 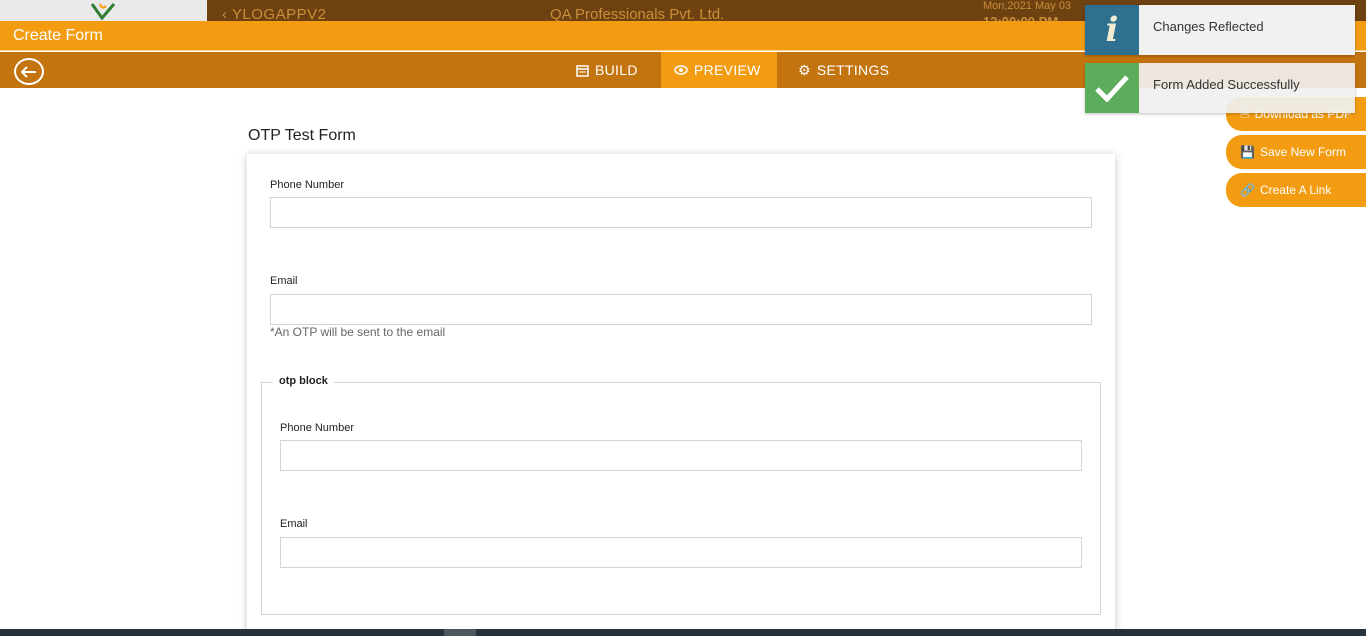 I want to click on create-link-label: Create A Link, so click(x=1295, y=190).